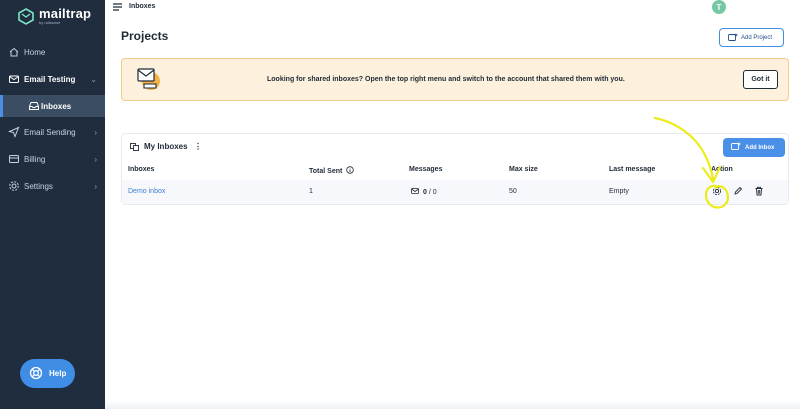  I want to click on got-it-button: Got it, so click(760, 79).